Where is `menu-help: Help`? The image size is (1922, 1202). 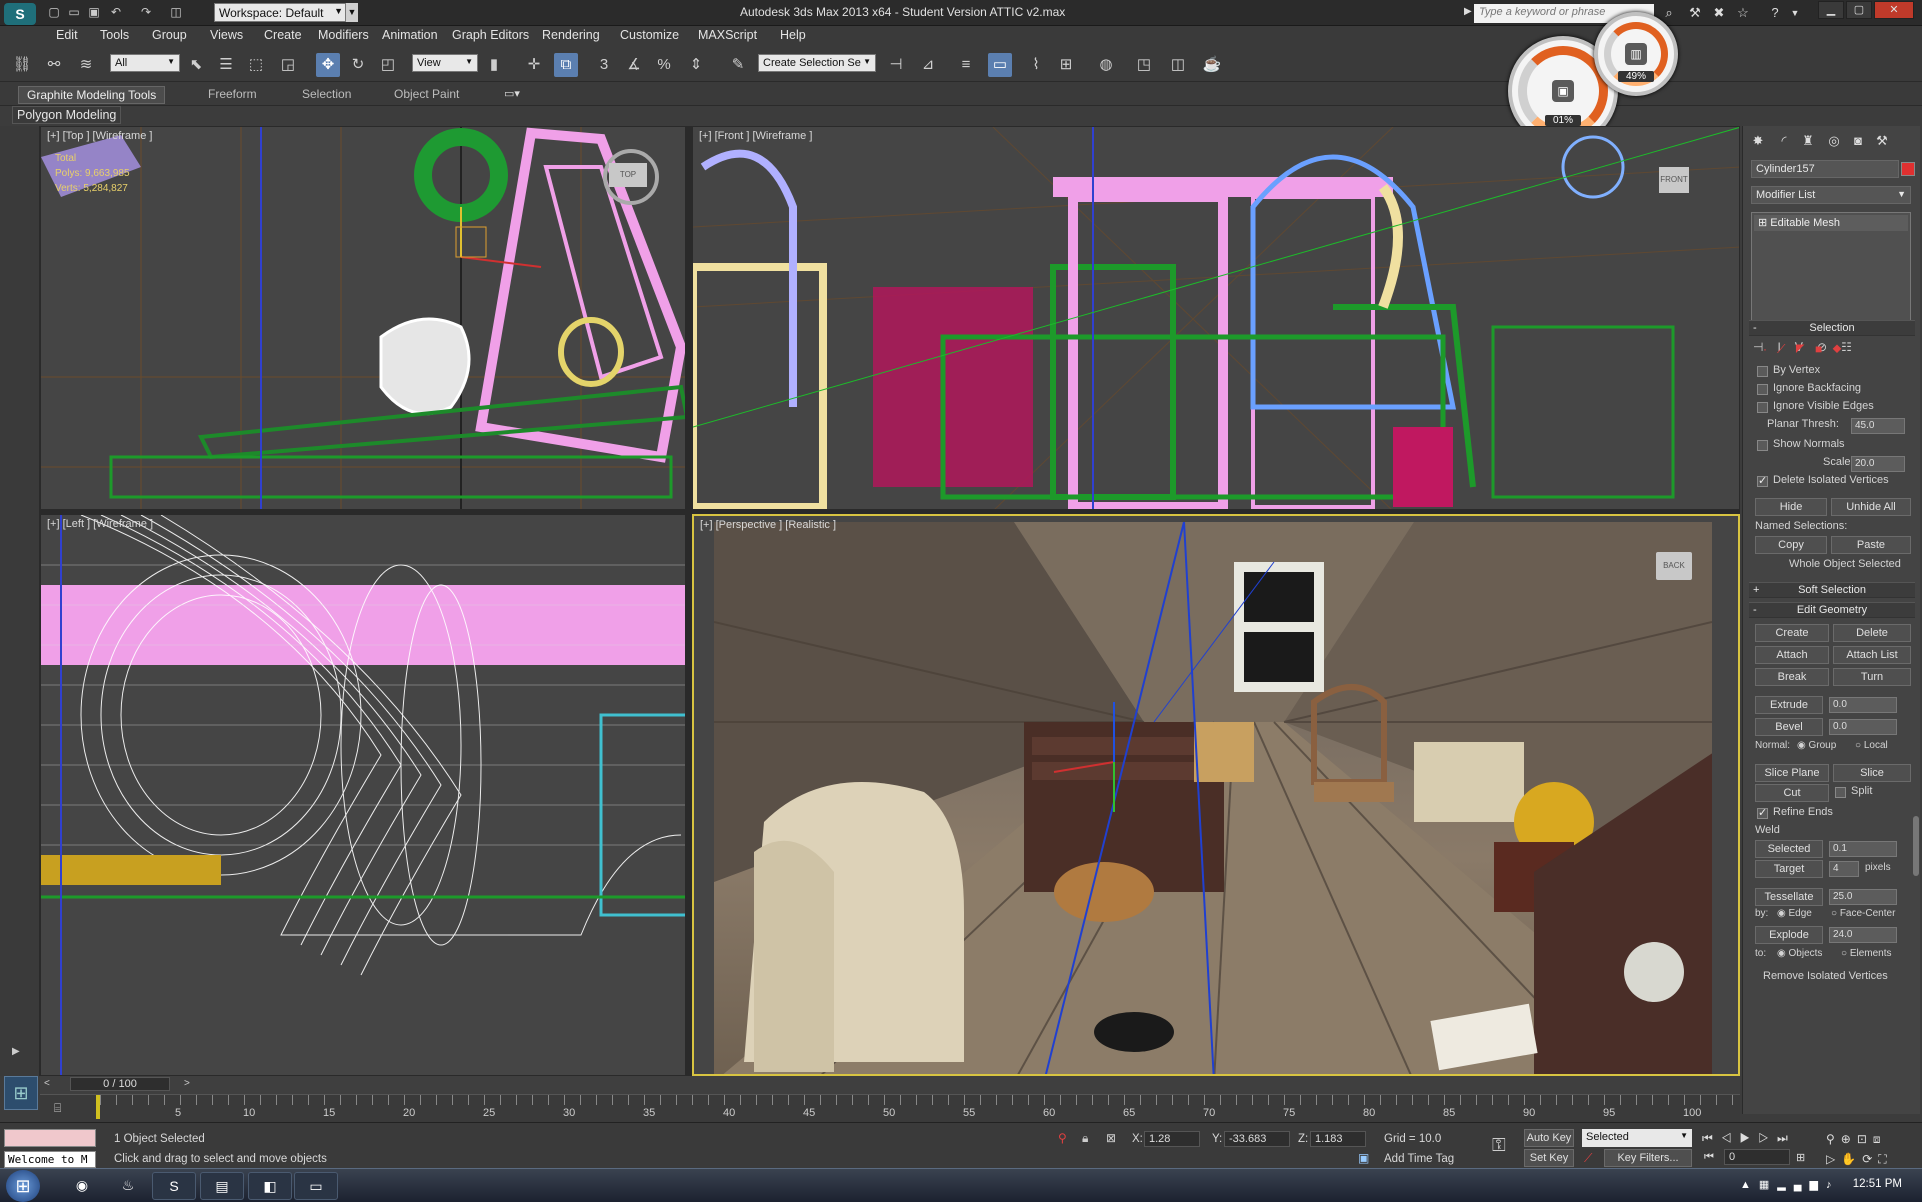
menu-help: Help is located at coordinates (793, 35).